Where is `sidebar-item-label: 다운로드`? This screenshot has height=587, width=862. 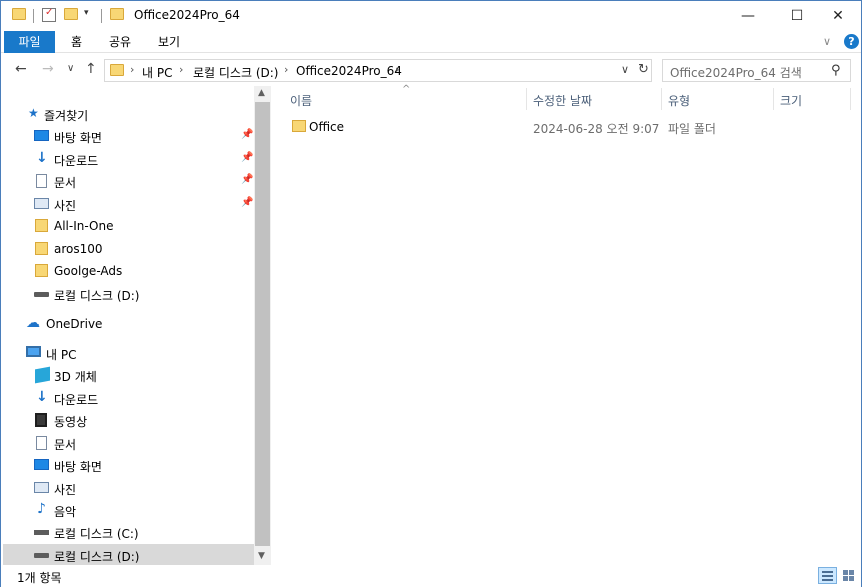 sidebar-item-label: 다운로드 is located at coordinates (76, 400).